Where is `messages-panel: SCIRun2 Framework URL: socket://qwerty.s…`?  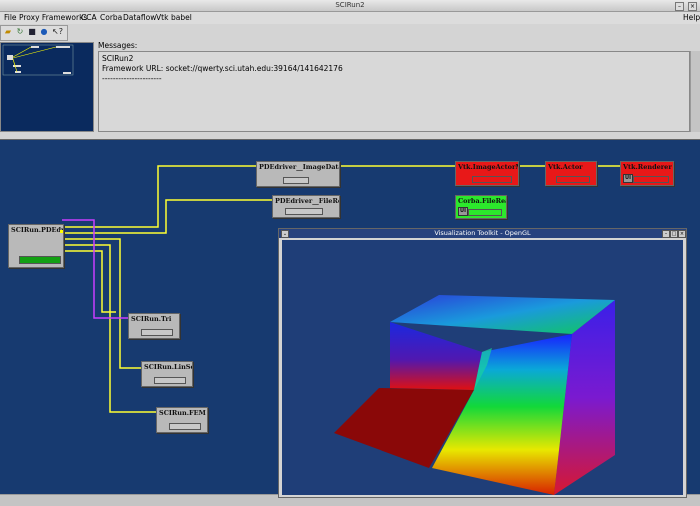 messages-panel: SCIRun2 Framework URL: socket://qwerty.s… is located at coordinates (394, 91).